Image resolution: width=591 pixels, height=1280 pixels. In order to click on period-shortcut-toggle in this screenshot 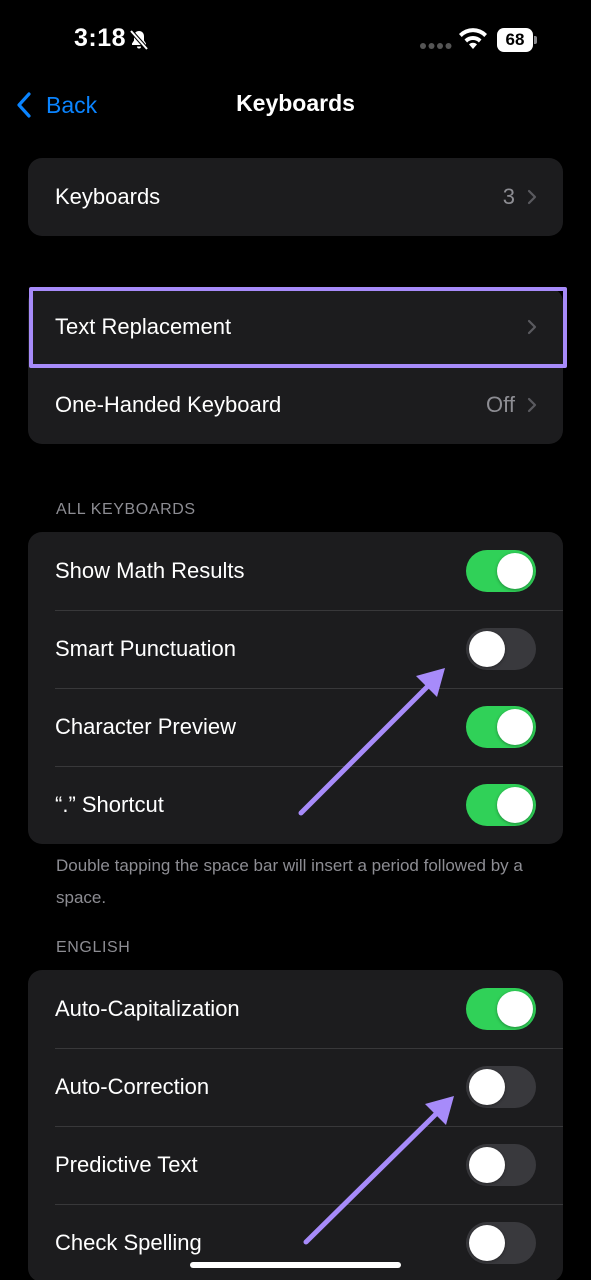, I will do `click(501, 805)`.